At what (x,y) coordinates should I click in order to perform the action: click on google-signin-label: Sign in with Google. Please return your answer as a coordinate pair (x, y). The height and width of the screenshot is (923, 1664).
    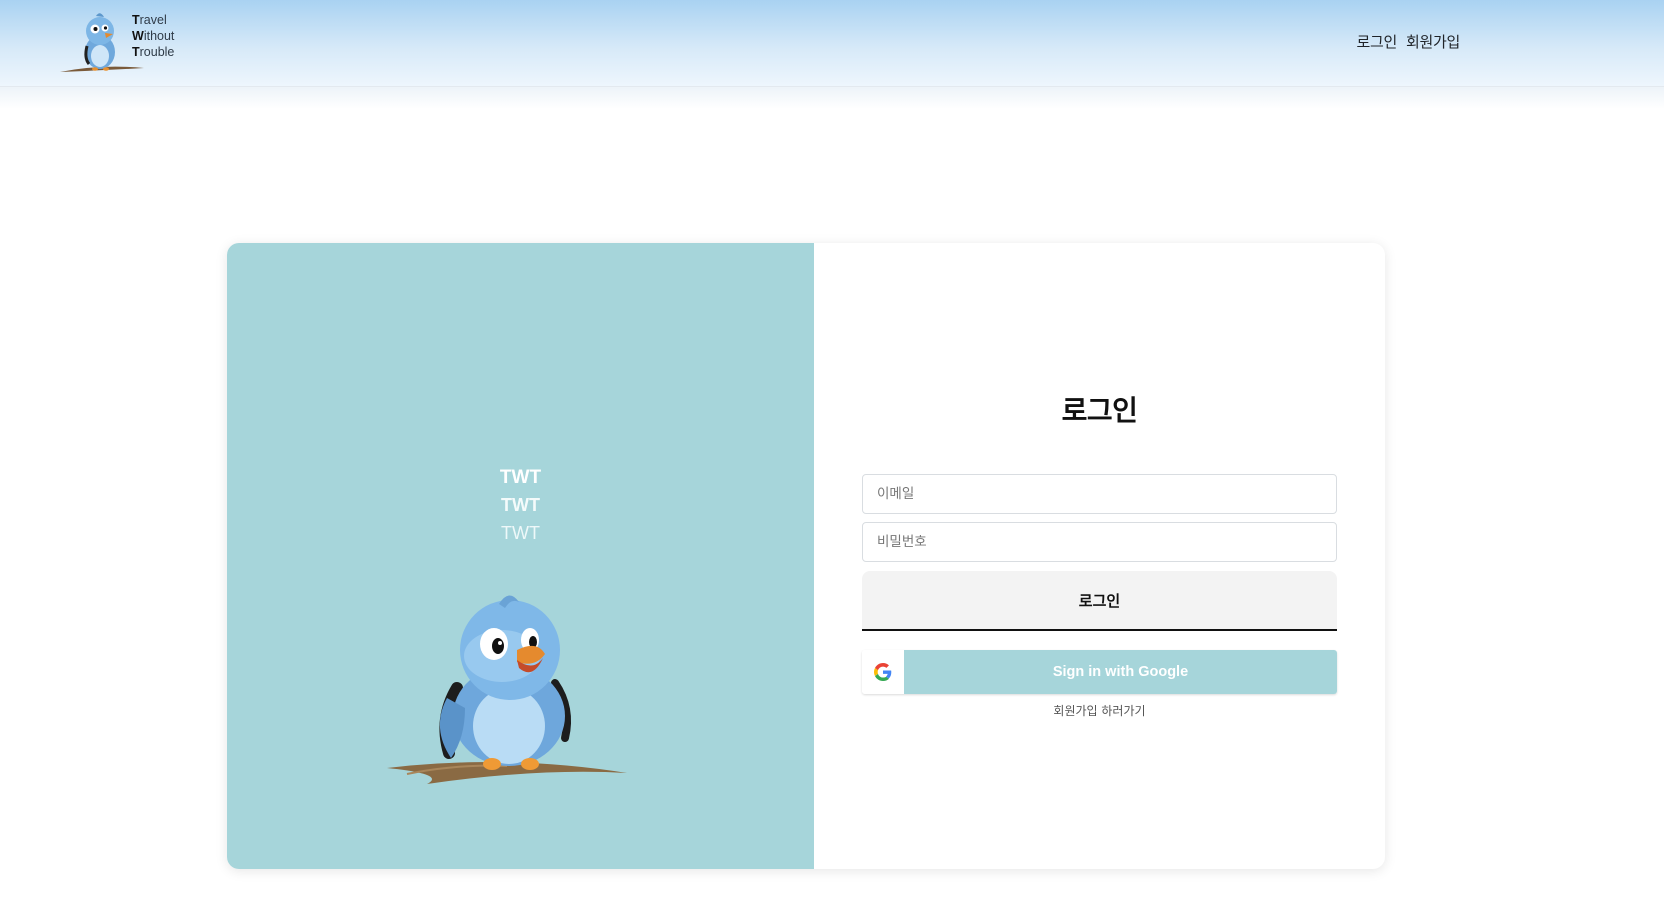
    Looking at the image, I should click on (1120, 672).